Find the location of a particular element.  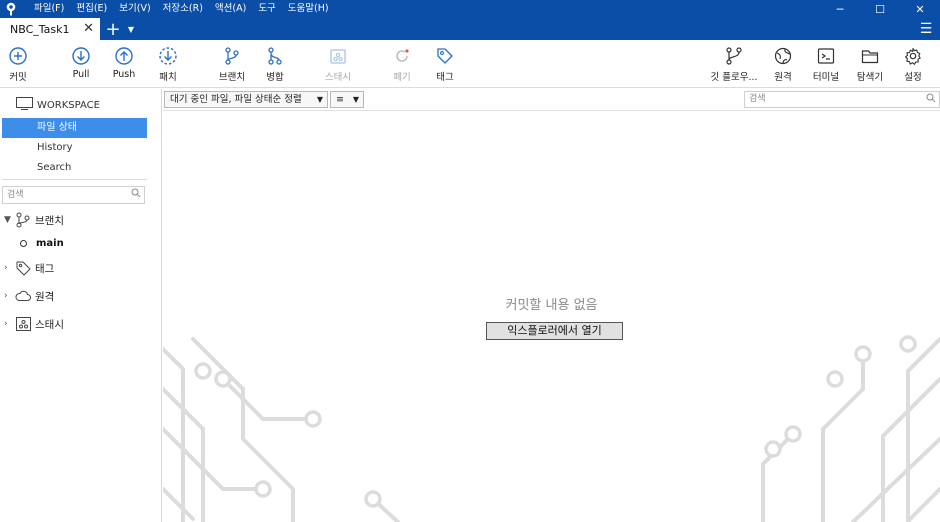

current-branch-icon is located at coordinates (23, 243).